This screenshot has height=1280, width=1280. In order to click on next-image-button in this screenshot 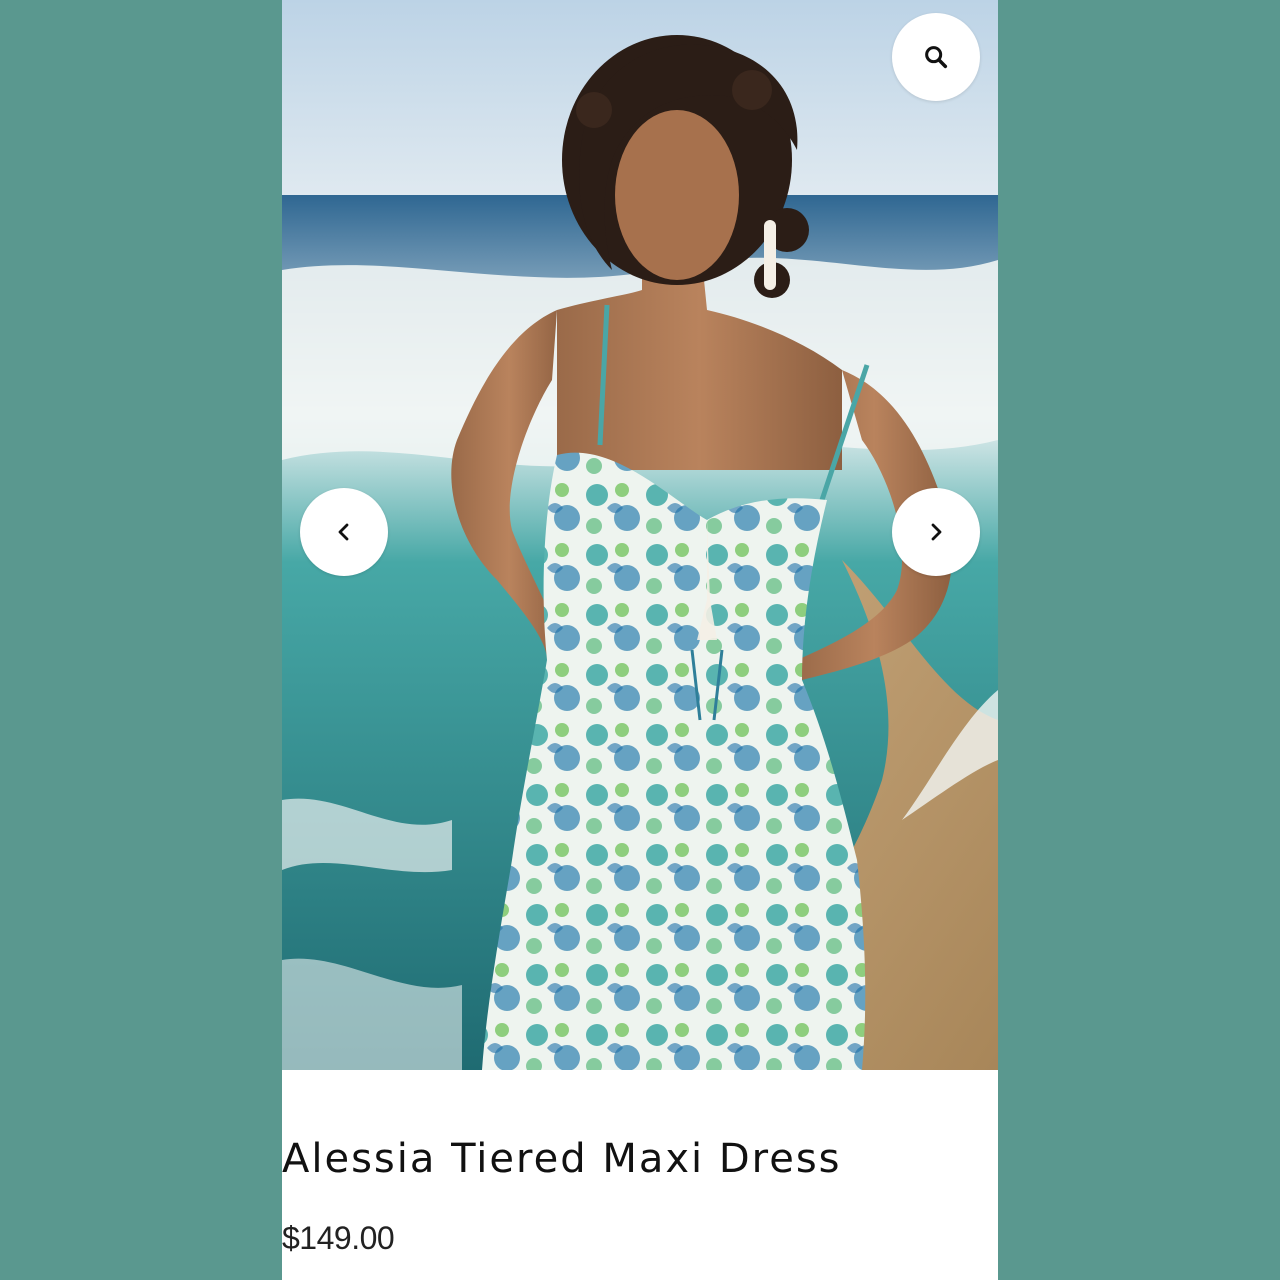, I will do `click(936, 532)`.